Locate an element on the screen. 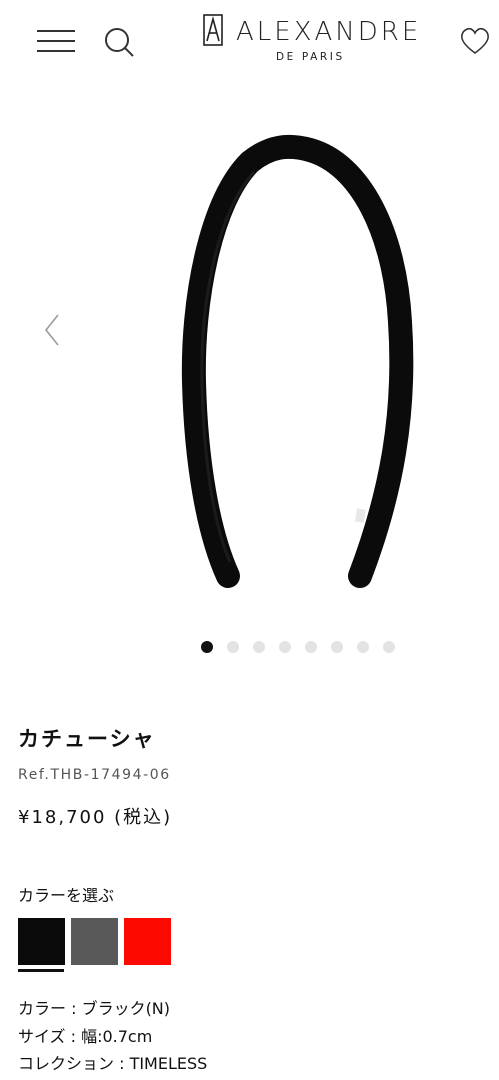  product-title: カチューシャ is located at coordinates (87, 739).